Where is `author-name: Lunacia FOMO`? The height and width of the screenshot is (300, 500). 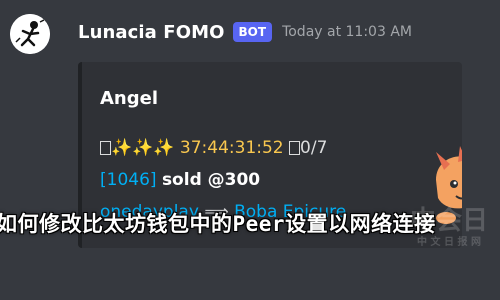
author-name: Lunacia FOMO is located at coordinates (151, 32).